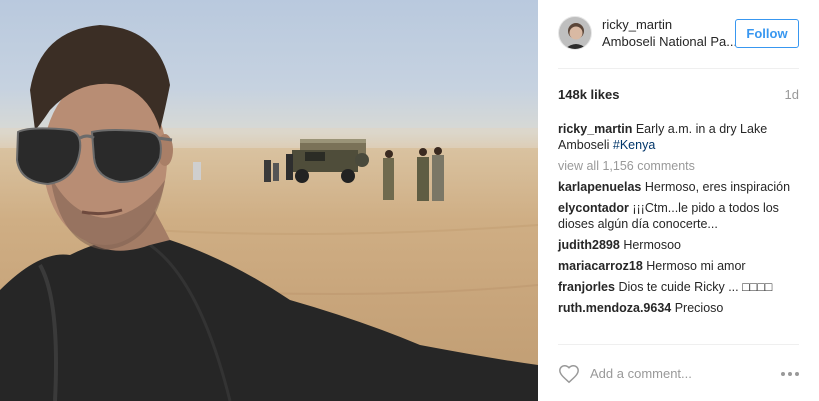 The width and height of the screenshot is (819, 401). I want to click on comment-username: ruth.mendoza.9634, so click(614, 308).